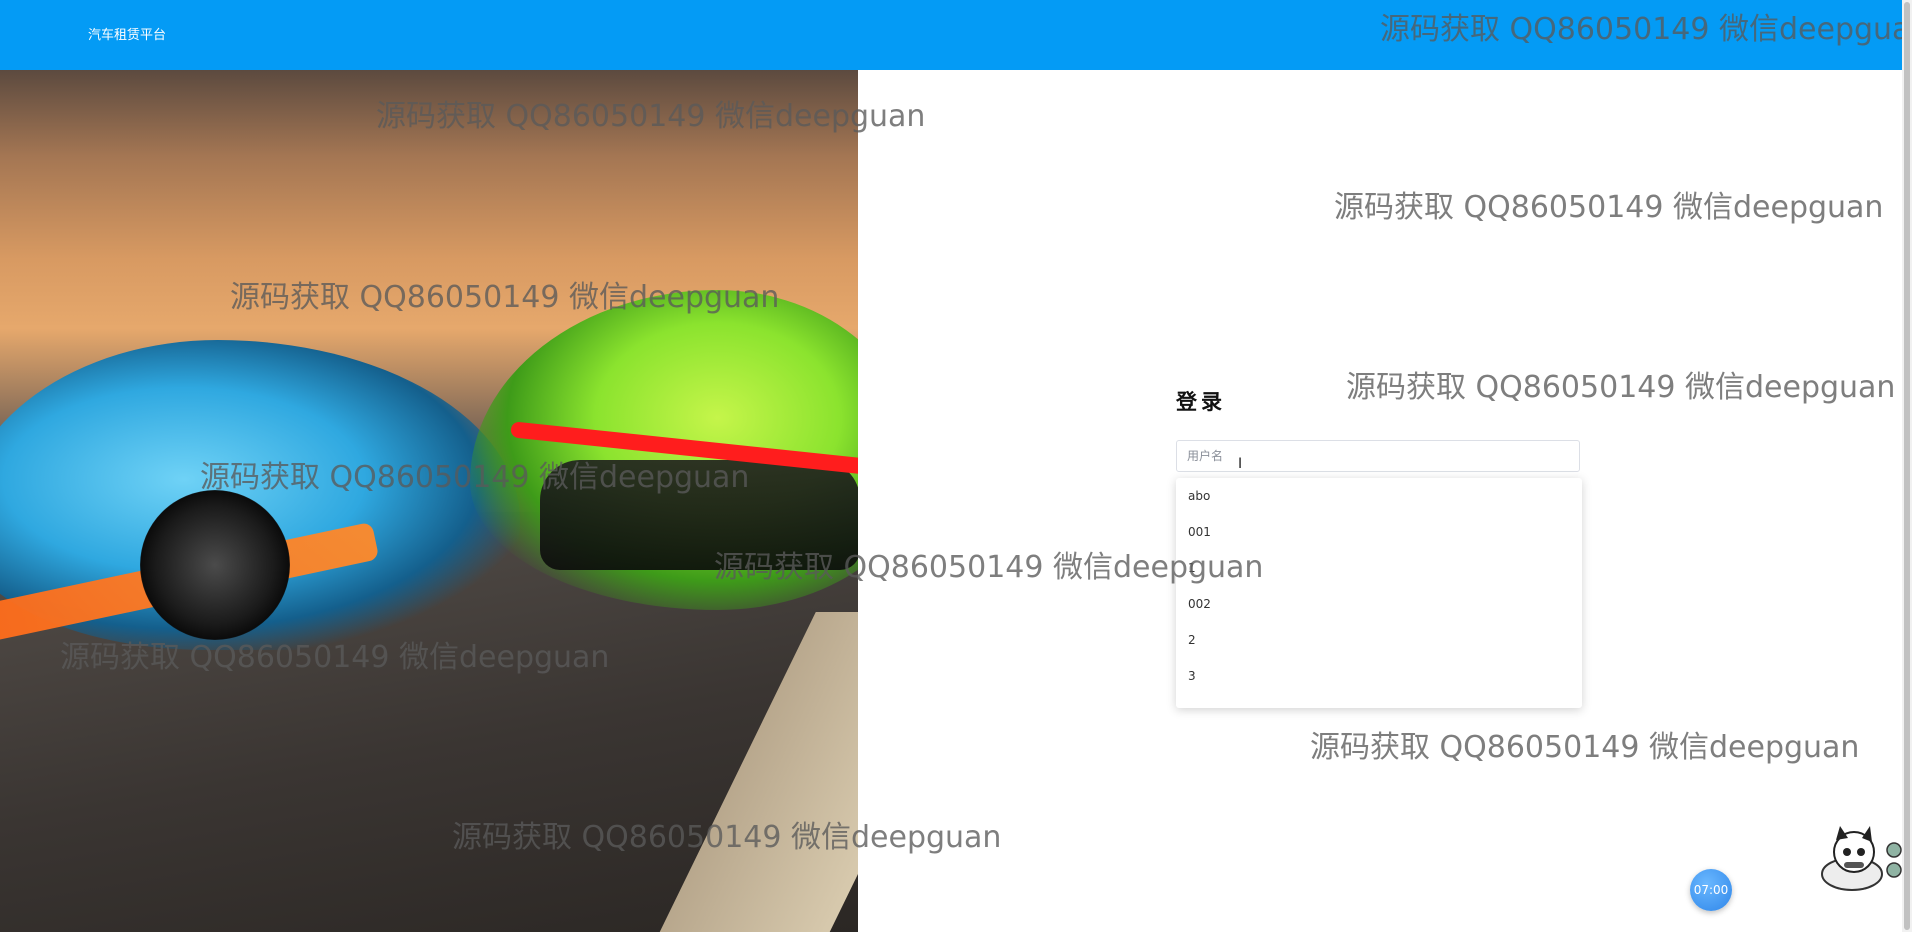 The height and width of the screenshot is (932, 1912). What do you see at coordinates (1379, 676) in the screenshot?
I see `autocomplete-item: 3` at bounding box center [1379, 676].